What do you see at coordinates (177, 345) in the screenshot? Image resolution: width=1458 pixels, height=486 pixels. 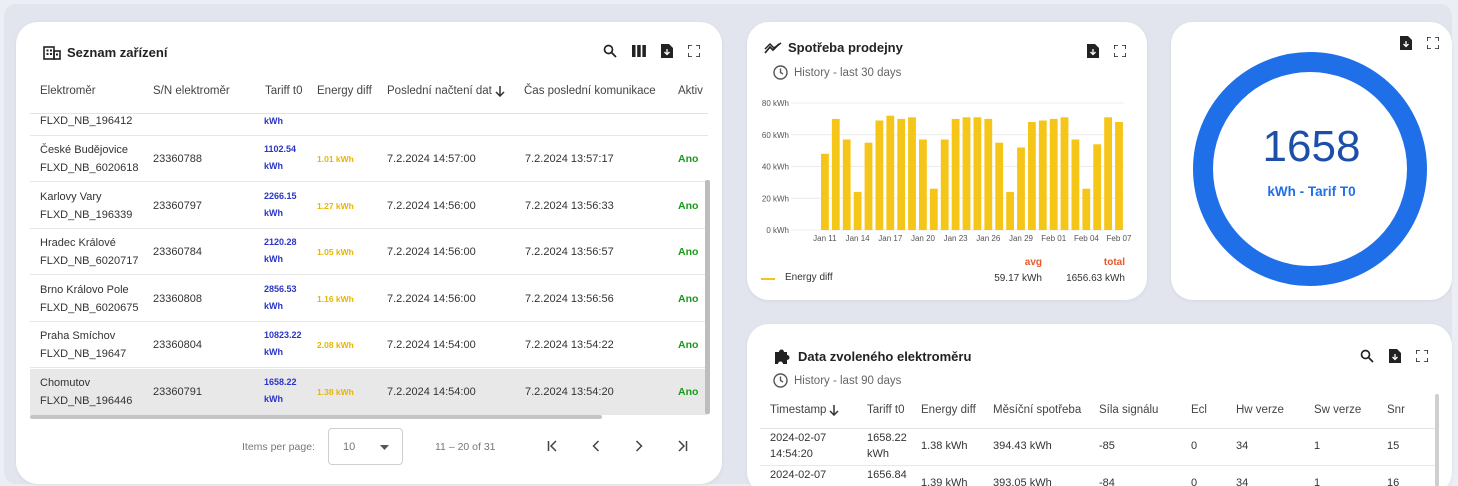 I see `serial-number: 23360804` at bounding box center [177, 345].